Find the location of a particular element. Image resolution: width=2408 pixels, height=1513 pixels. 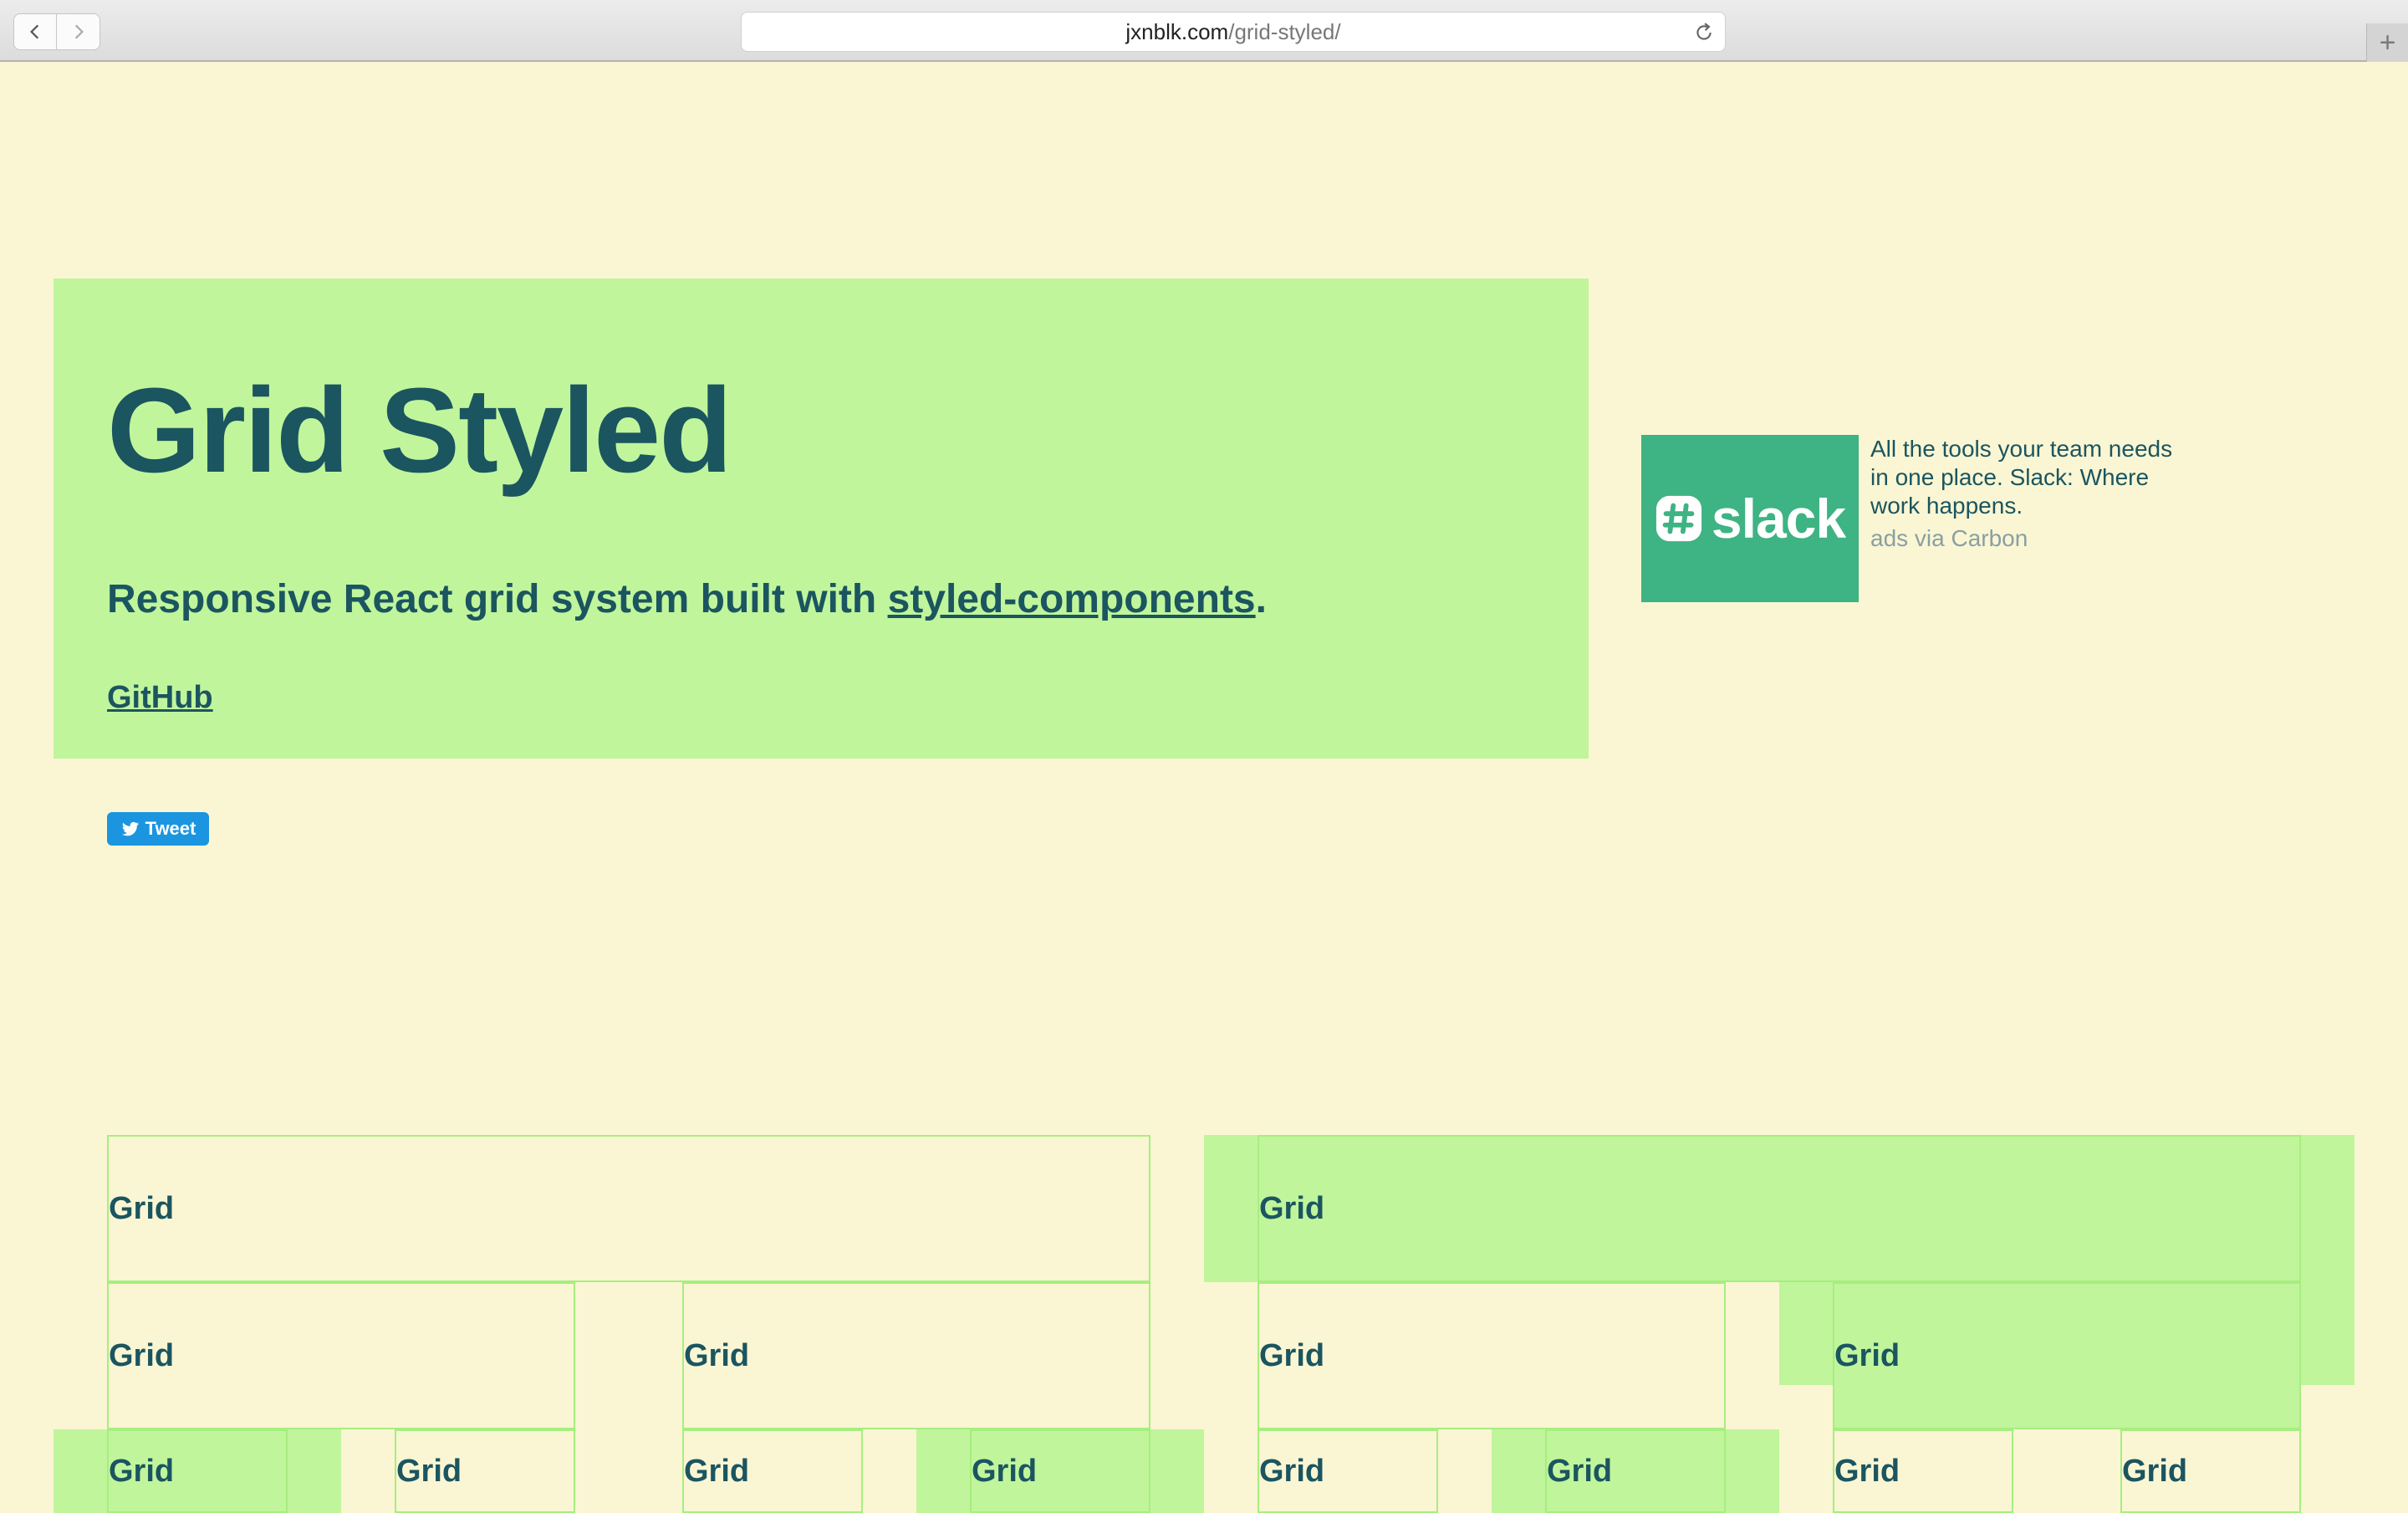

url-host: jxnblk.com is located at coordinates (1177, 31).